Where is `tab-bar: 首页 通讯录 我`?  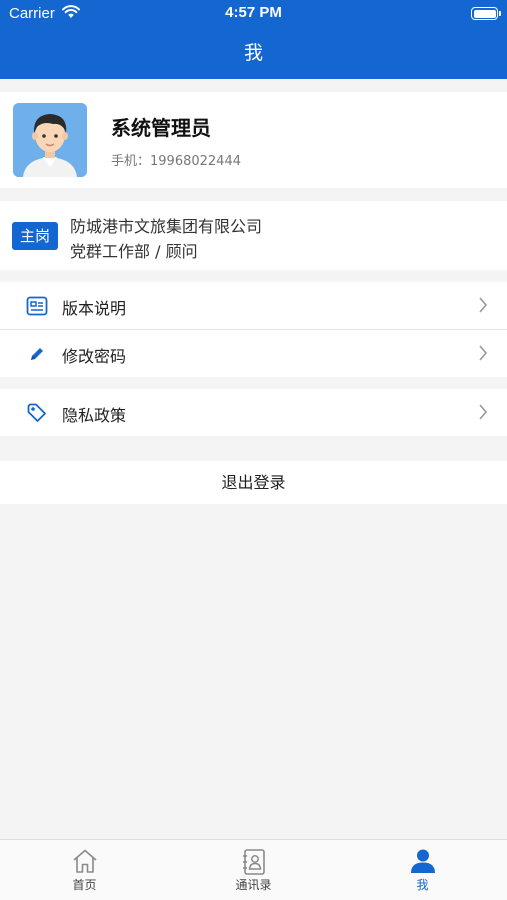
tab-bar: 首页 通讯录 我 is located at coordinates (253, 869).